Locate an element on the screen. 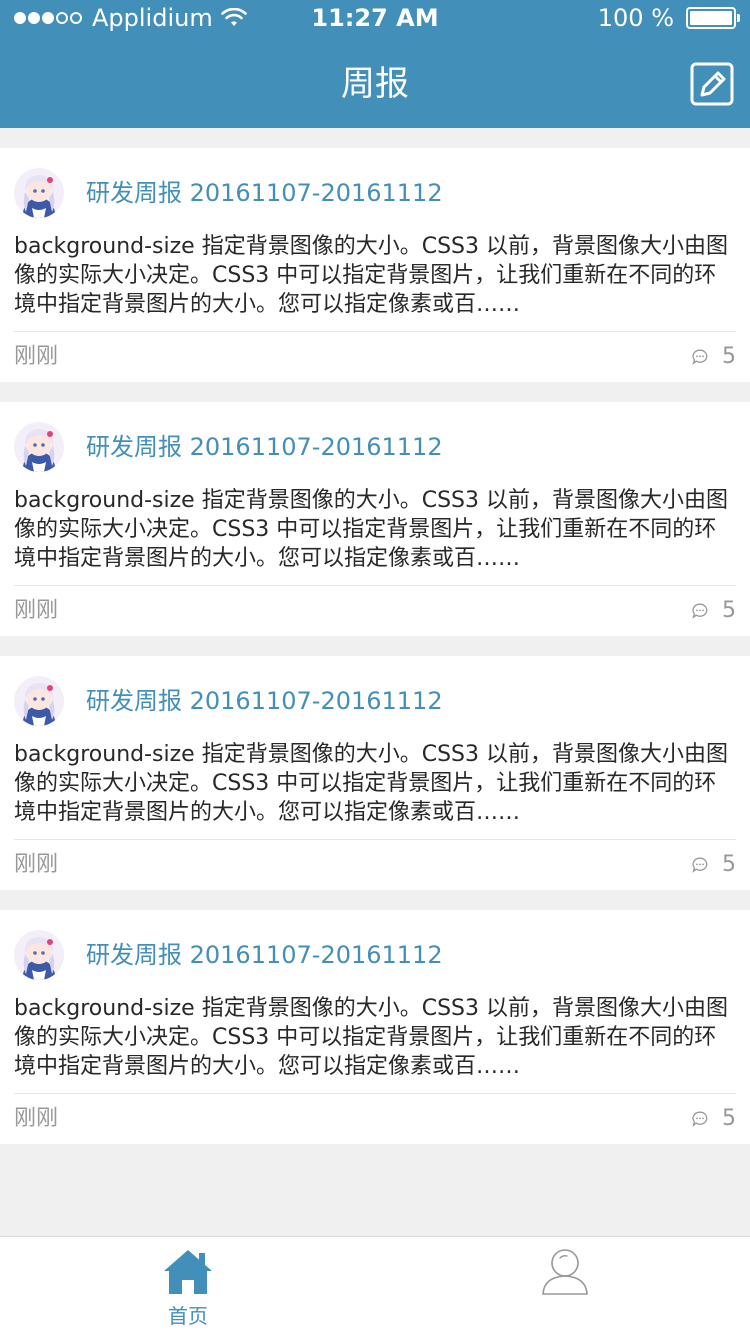 This screenshot has height=1334, width=750. edit-button is located at coordinates (712, 84).